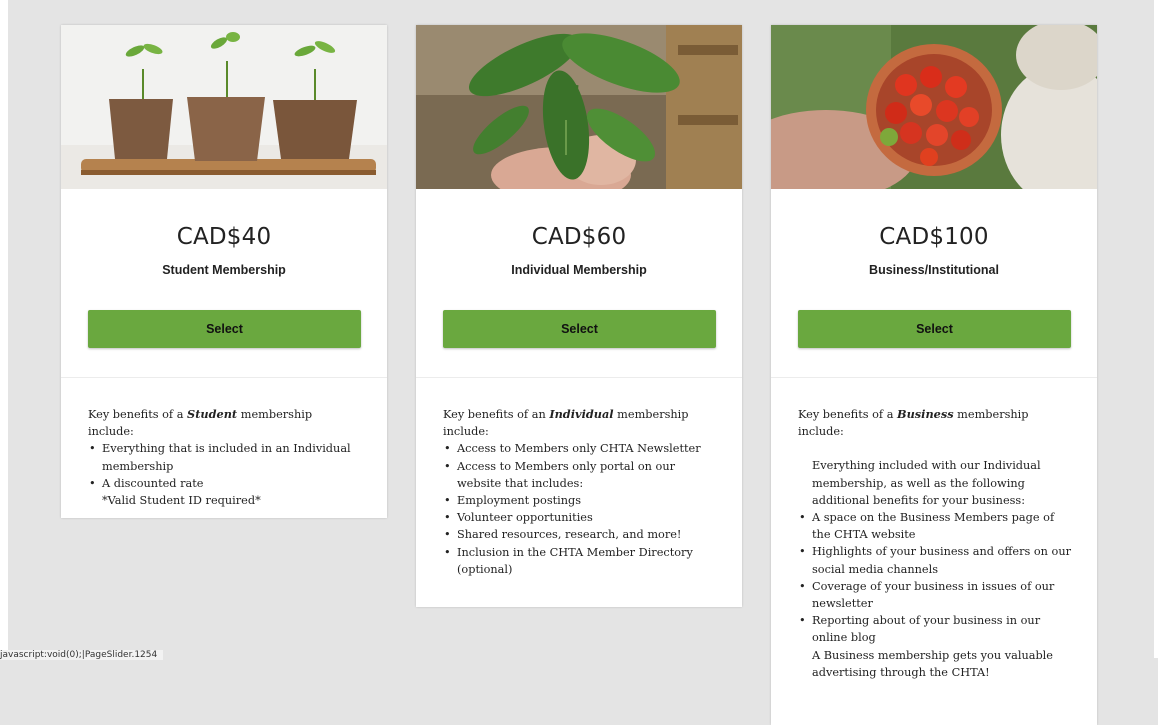  Describe the element at coordinates (934, 237) in the screenshot. I see `price: CAD$100` at that location.